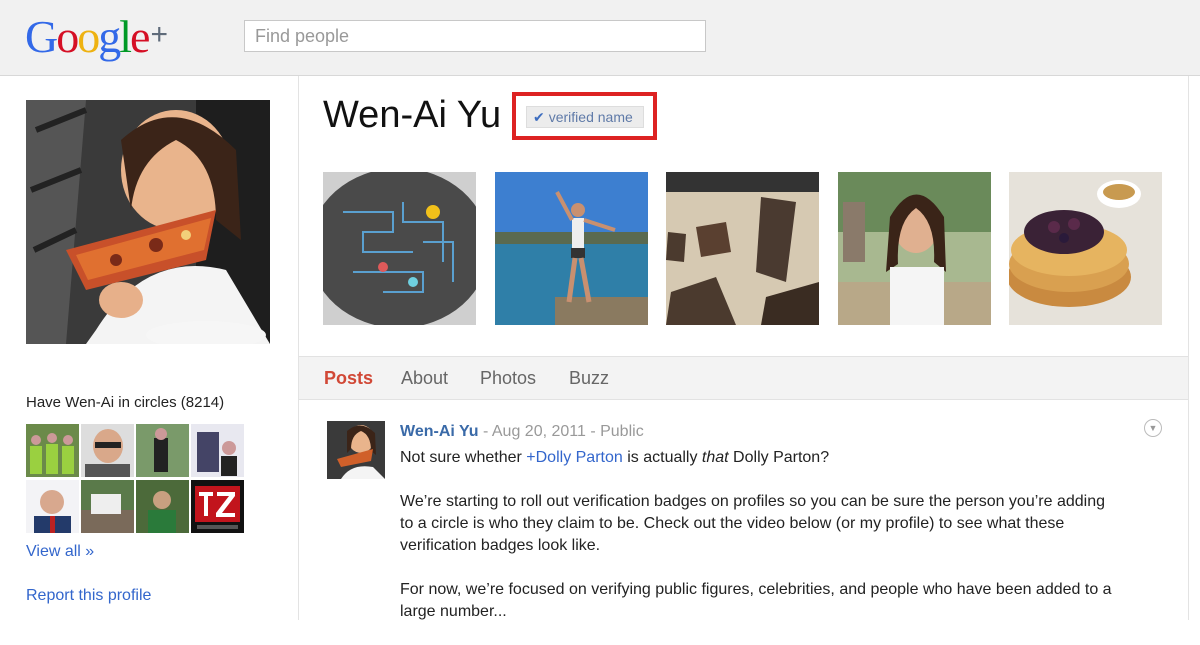 This screenshot has height=645, width=1200. Describe the element at coordinates (88, 596) in the screenshot. I see `report-profile-link: Report this profile` at that location.